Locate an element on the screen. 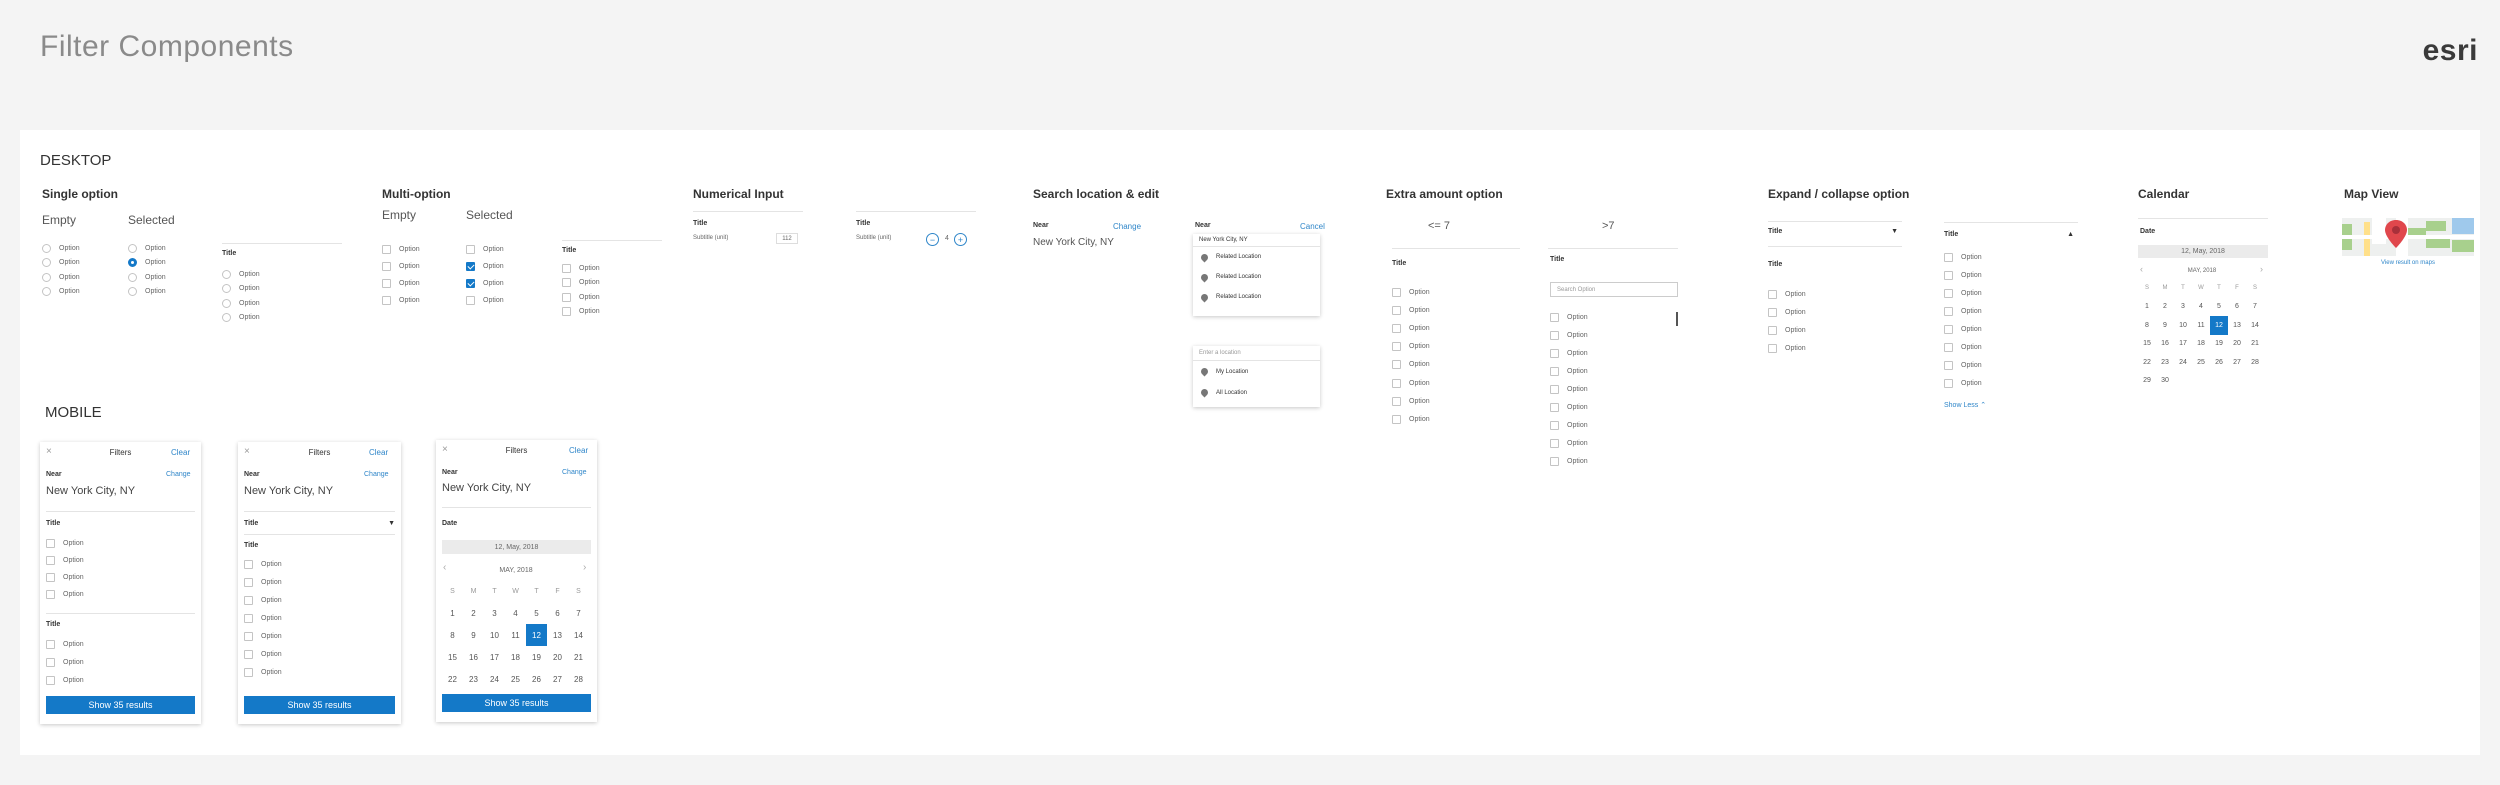 The height and width of the screenshot is (785, 2500). show-less-link: Show Less ⌃ is located at coordinates (1965, 405).